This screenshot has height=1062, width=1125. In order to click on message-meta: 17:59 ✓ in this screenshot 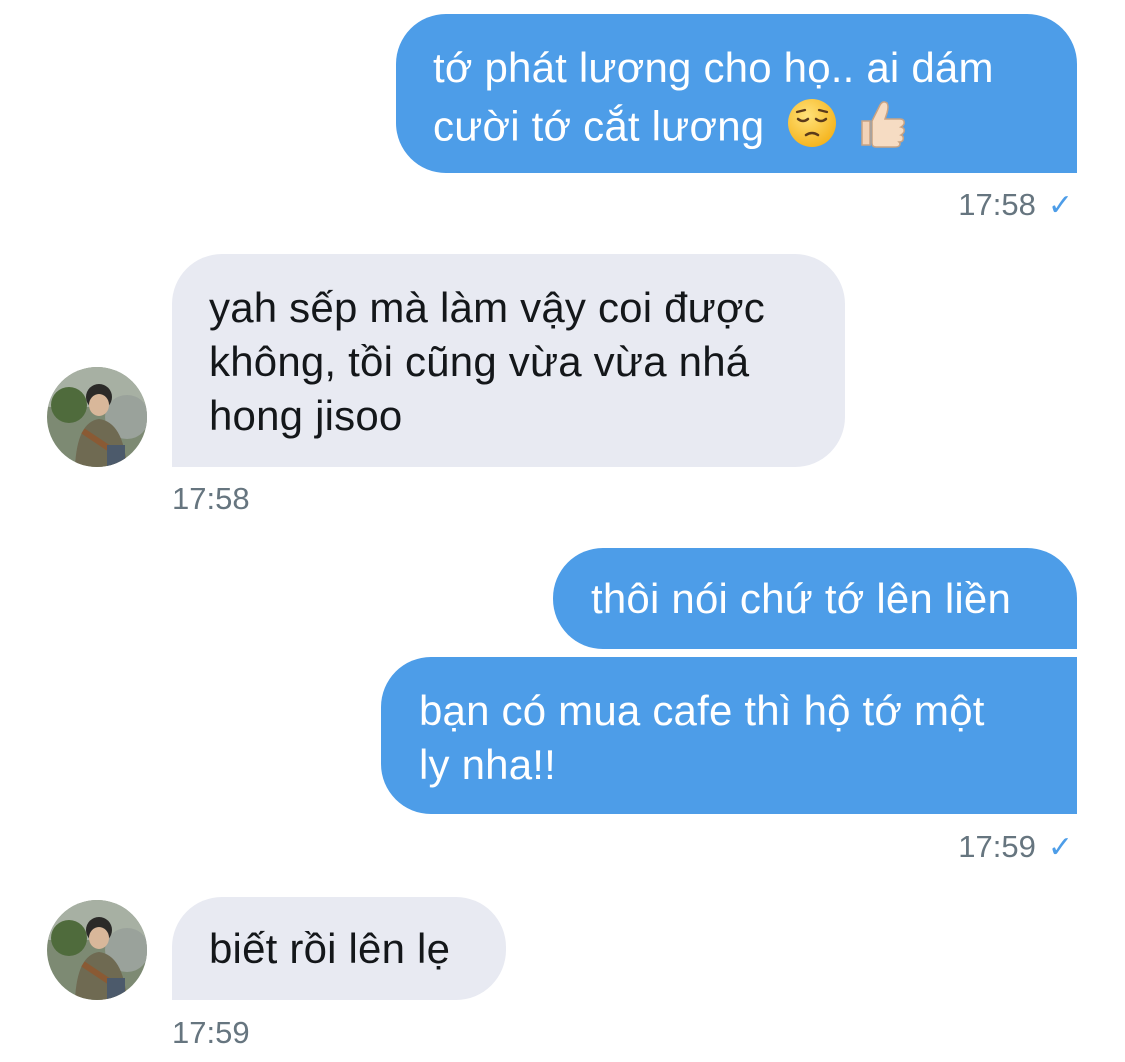, I will do `click(1015, 847)`.